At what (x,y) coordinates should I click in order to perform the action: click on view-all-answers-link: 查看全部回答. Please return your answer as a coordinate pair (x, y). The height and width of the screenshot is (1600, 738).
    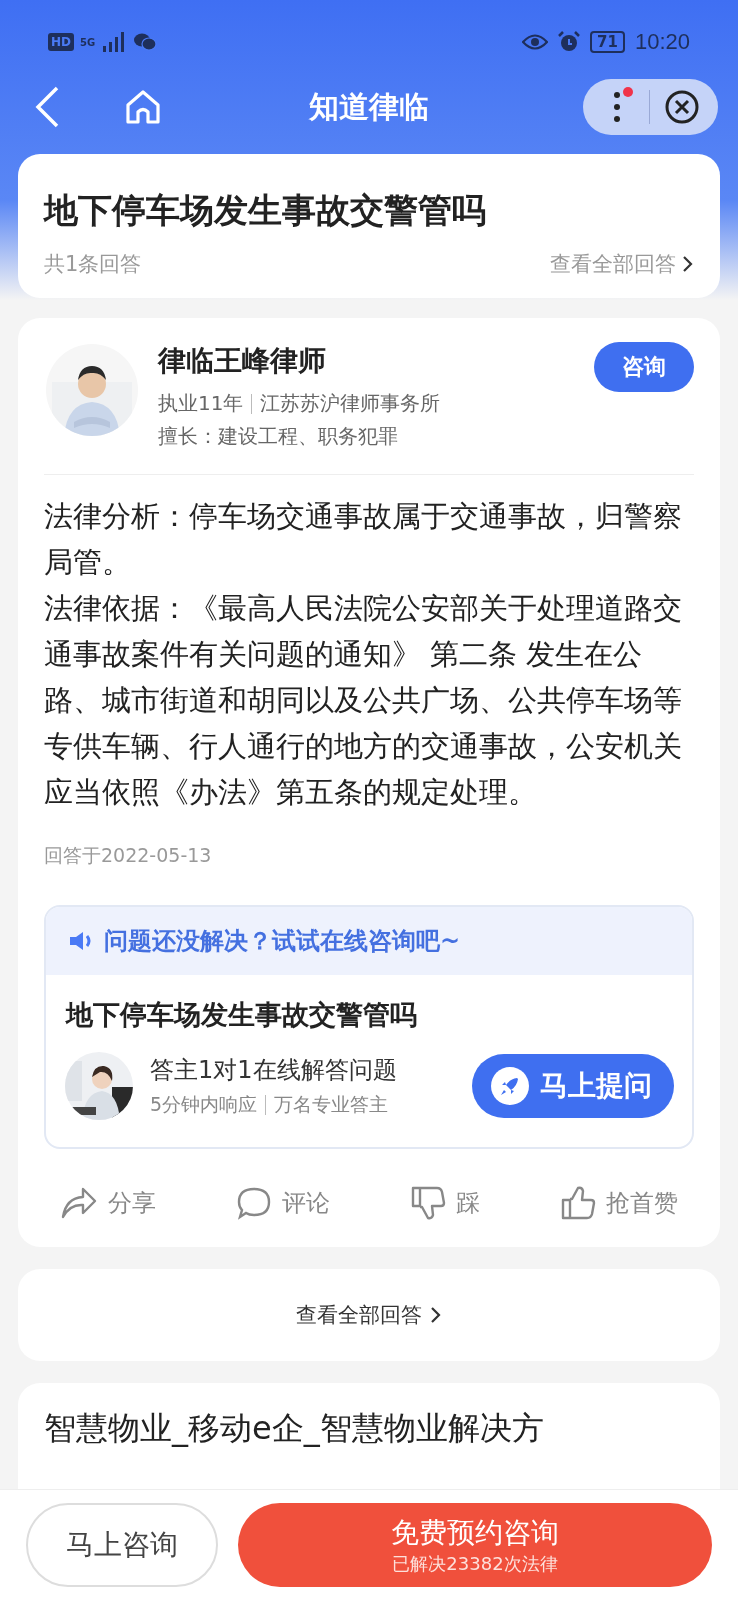
    Looking at the image, I should click on (369, 1315).